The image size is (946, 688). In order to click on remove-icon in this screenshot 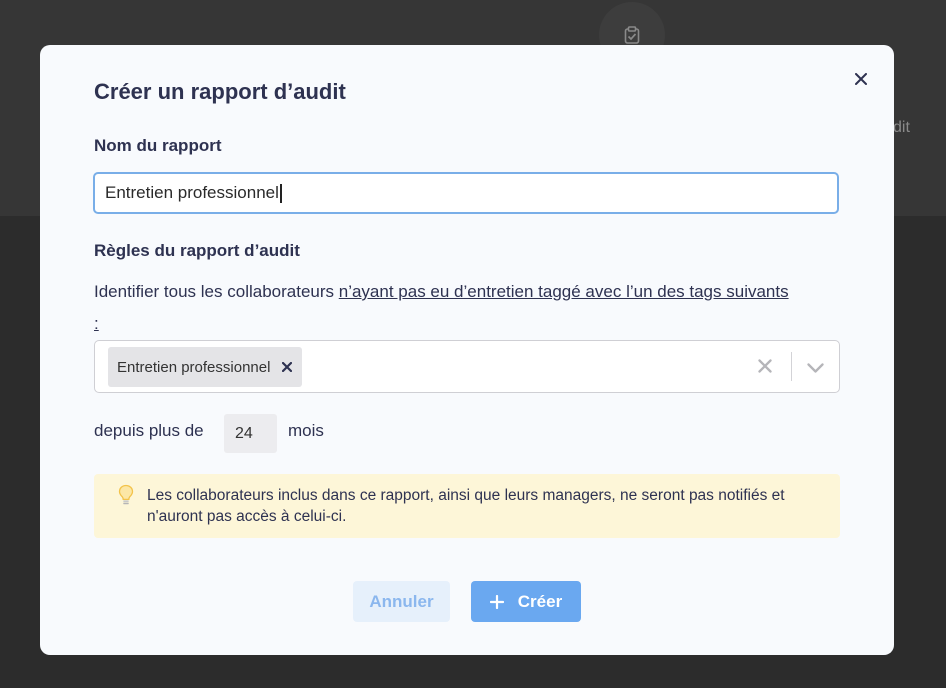, I will do `click(287, 367)`.